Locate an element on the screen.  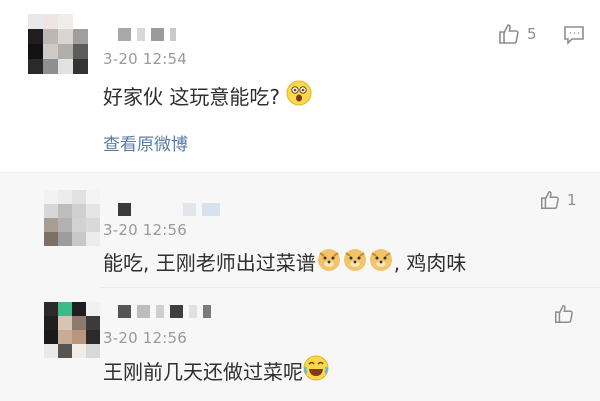
like-count: 5 is located at coordinates (532, 34).